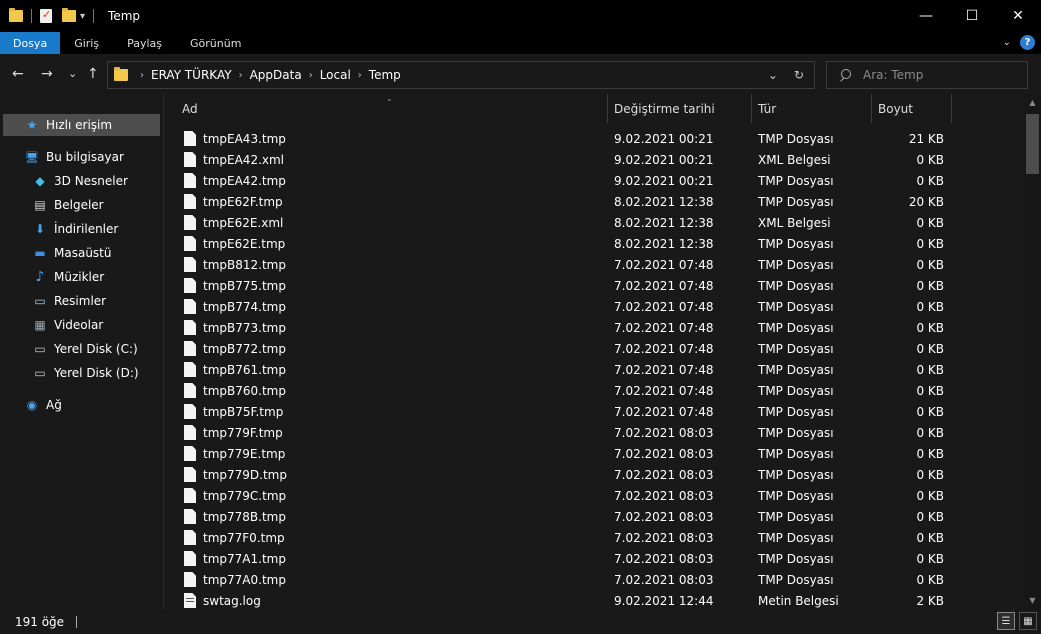 The height and width of the screenshot is (634, 1041). I want to click on back-arrow-icon: ←, so click(18, 74).